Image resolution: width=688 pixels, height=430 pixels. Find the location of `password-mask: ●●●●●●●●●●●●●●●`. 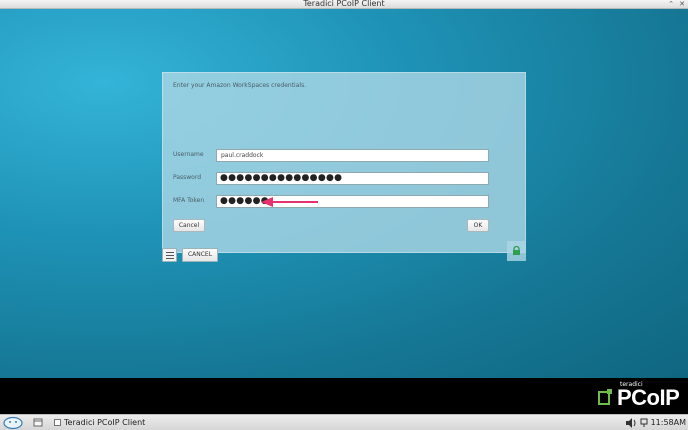

password-mask: ●●●●●●●●●●●●●●● is located at coordinates (281, 178).